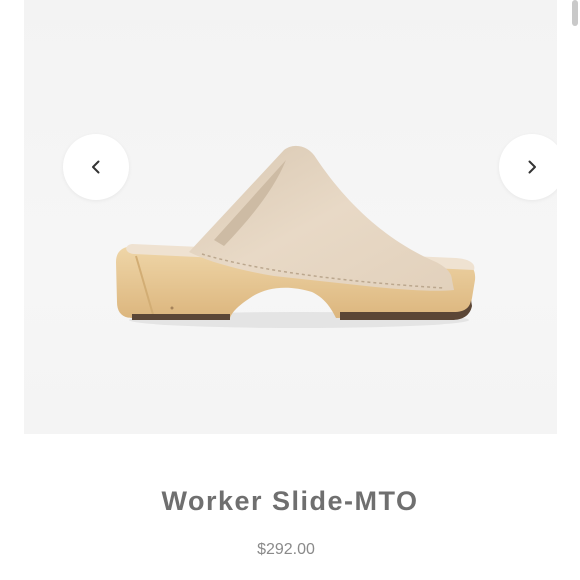 This screenshot has height=580, width=580. Describe the element at coordinates (532, 167) in the screenshot. I see `chevron-right-icon` at that location.